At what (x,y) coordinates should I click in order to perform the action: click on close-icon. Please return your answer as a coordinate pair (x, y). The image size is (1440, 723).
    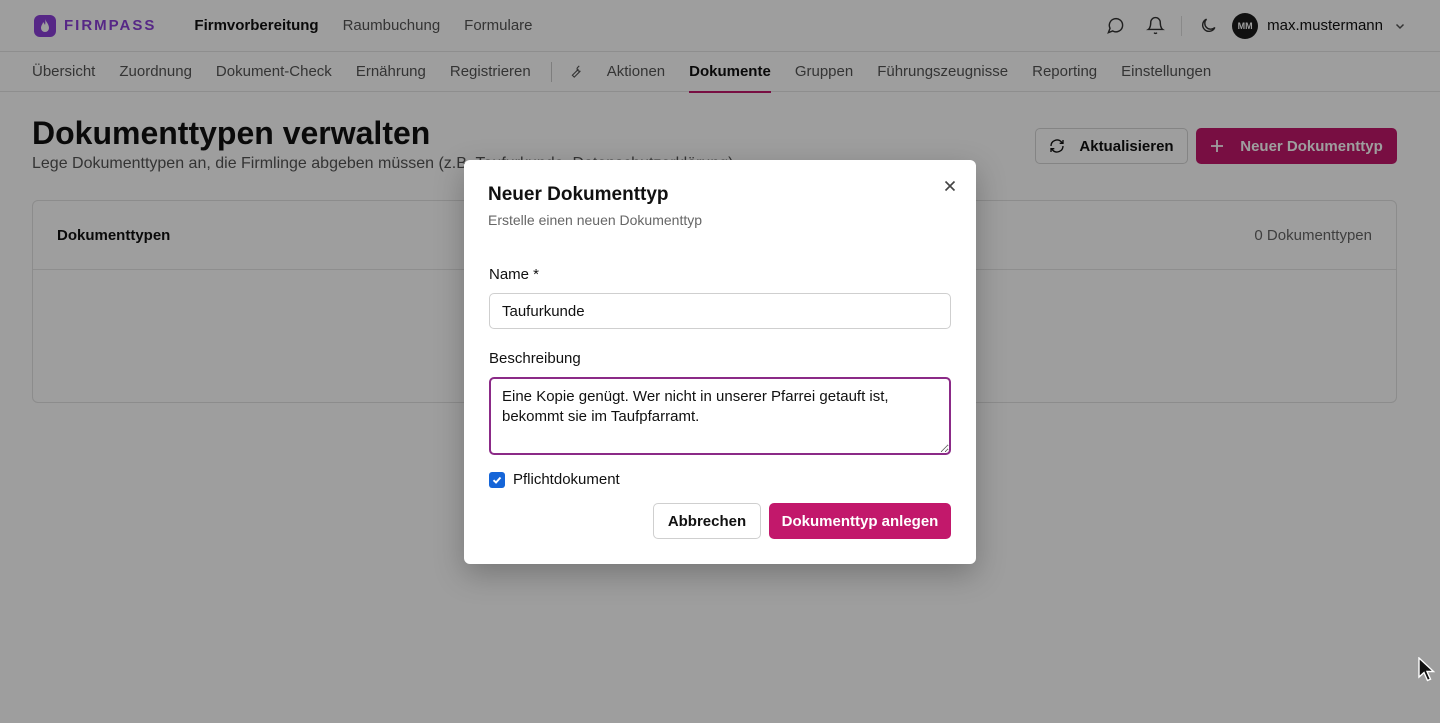
    Looking at the image, I should click on (950, 186).